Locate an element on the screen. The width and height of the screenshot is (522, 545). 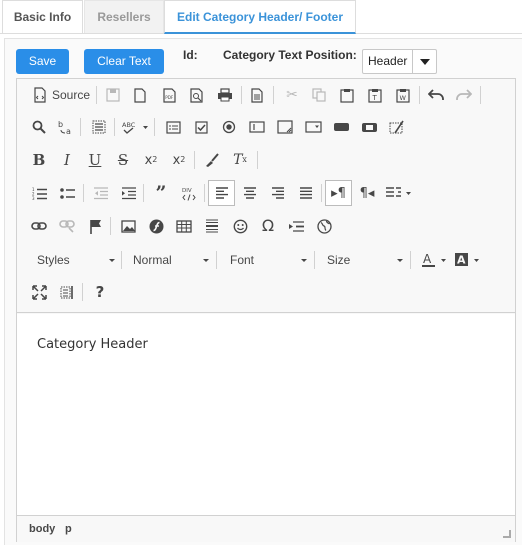
align-center-icon is located at coordinates (250, 193).